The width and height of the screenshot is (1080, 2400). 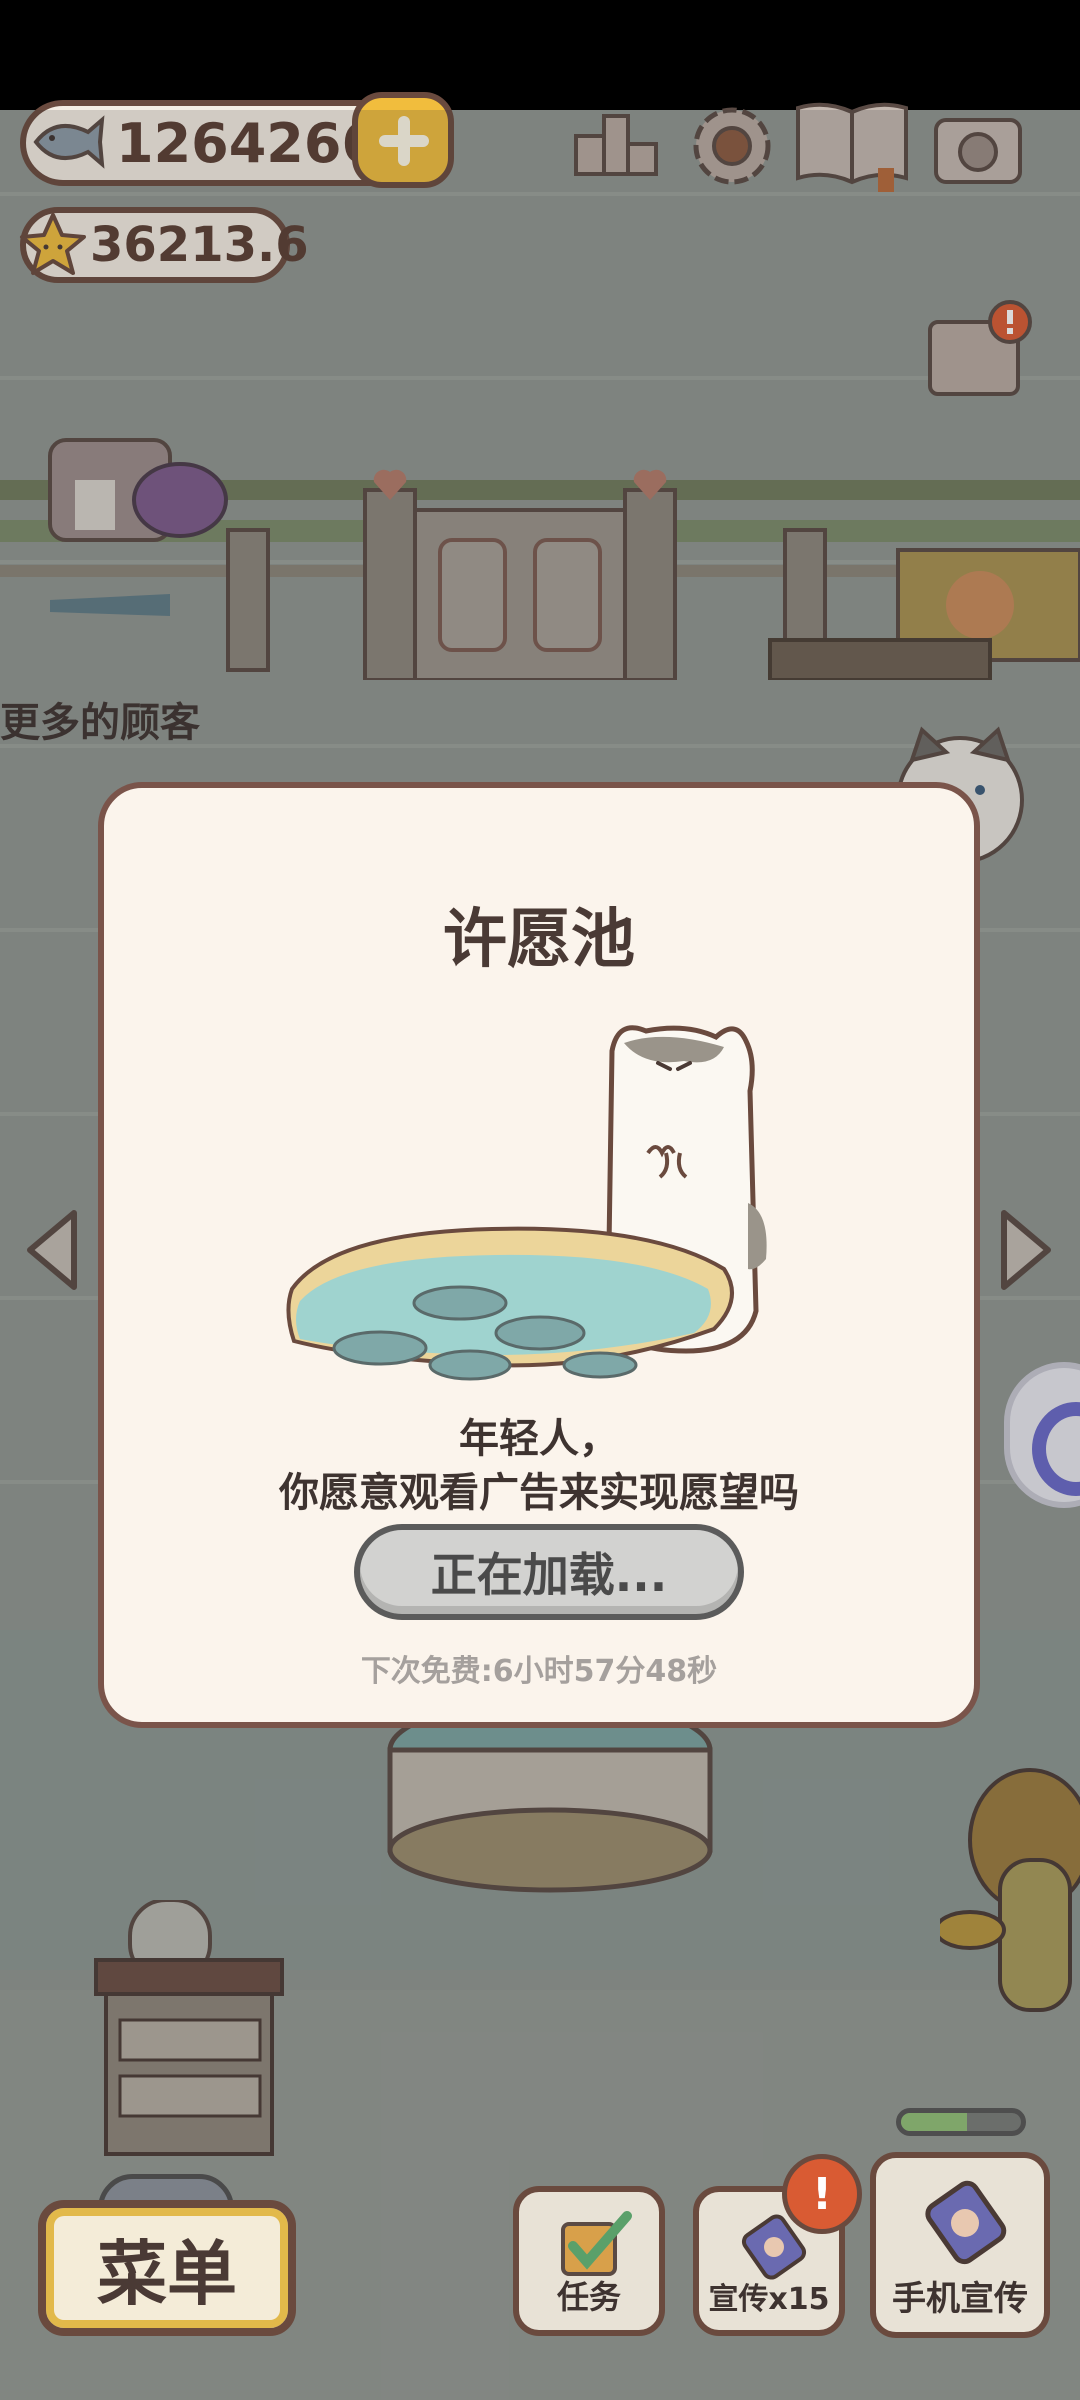 What do you see at coordinates (822, 2194) in the screenshot?
I see `promo-alert-badge: !` at bounding box center [822, 2194].